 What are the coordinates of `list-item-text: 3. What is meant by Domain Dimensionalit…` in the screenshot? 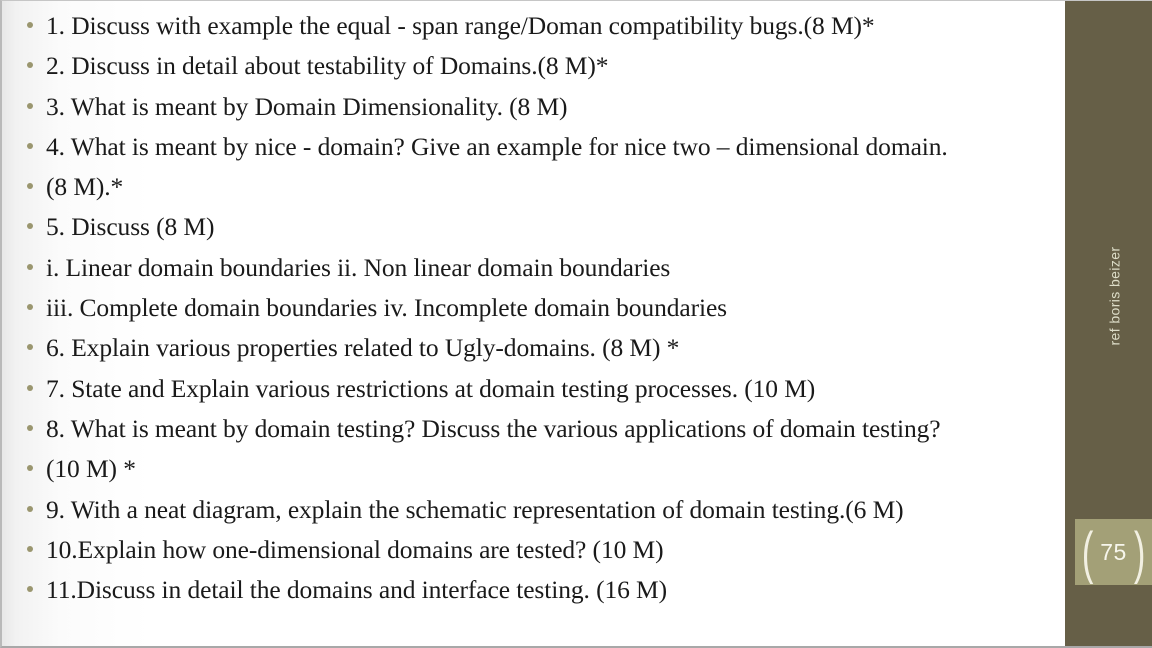 It's located at (307, 106).